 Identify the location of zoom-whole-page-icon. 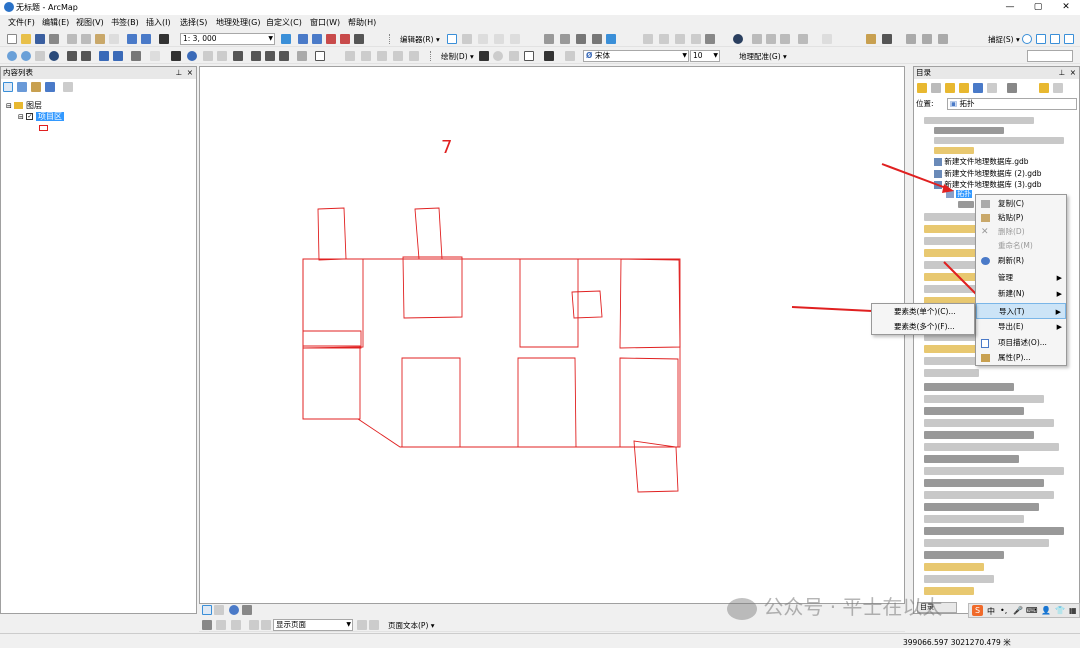
(514, 56).